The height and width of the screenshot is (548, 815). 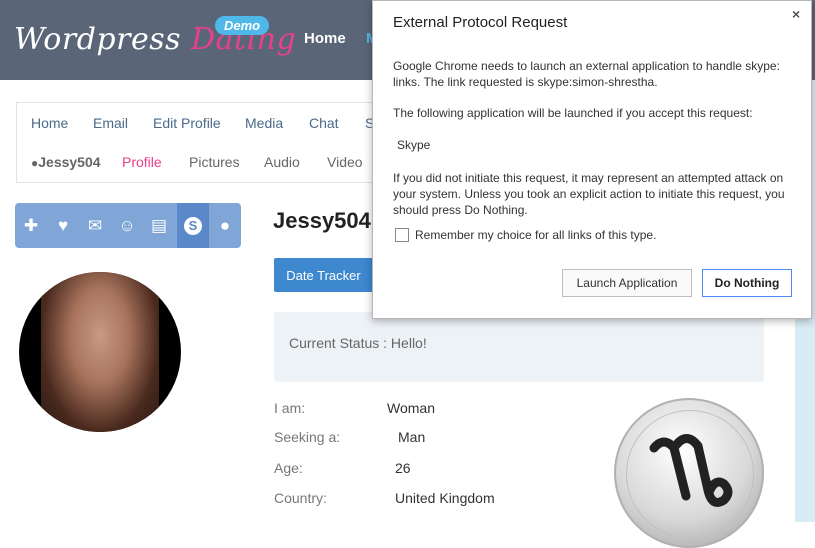 What do you see at coordinates (225, 225) in the screenshot?
I see `chat-bubble-icon: ●` at bounding box center [225, 225].